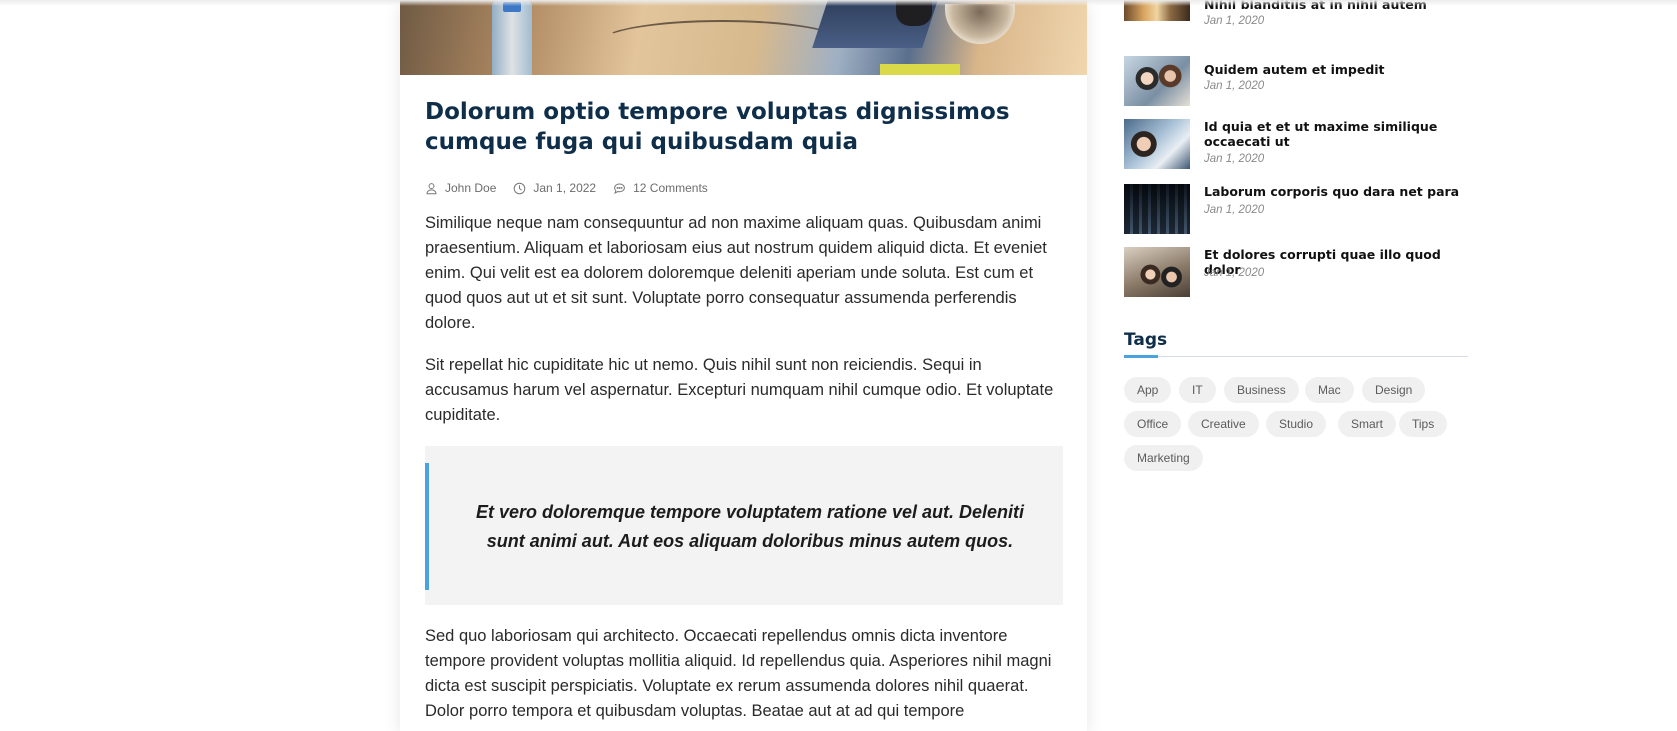 This screenshot has height=731, width=1677. Describe the element at coordinates (1329, 390) in the screenshot. I see `tag-mac: Mac` at that location.